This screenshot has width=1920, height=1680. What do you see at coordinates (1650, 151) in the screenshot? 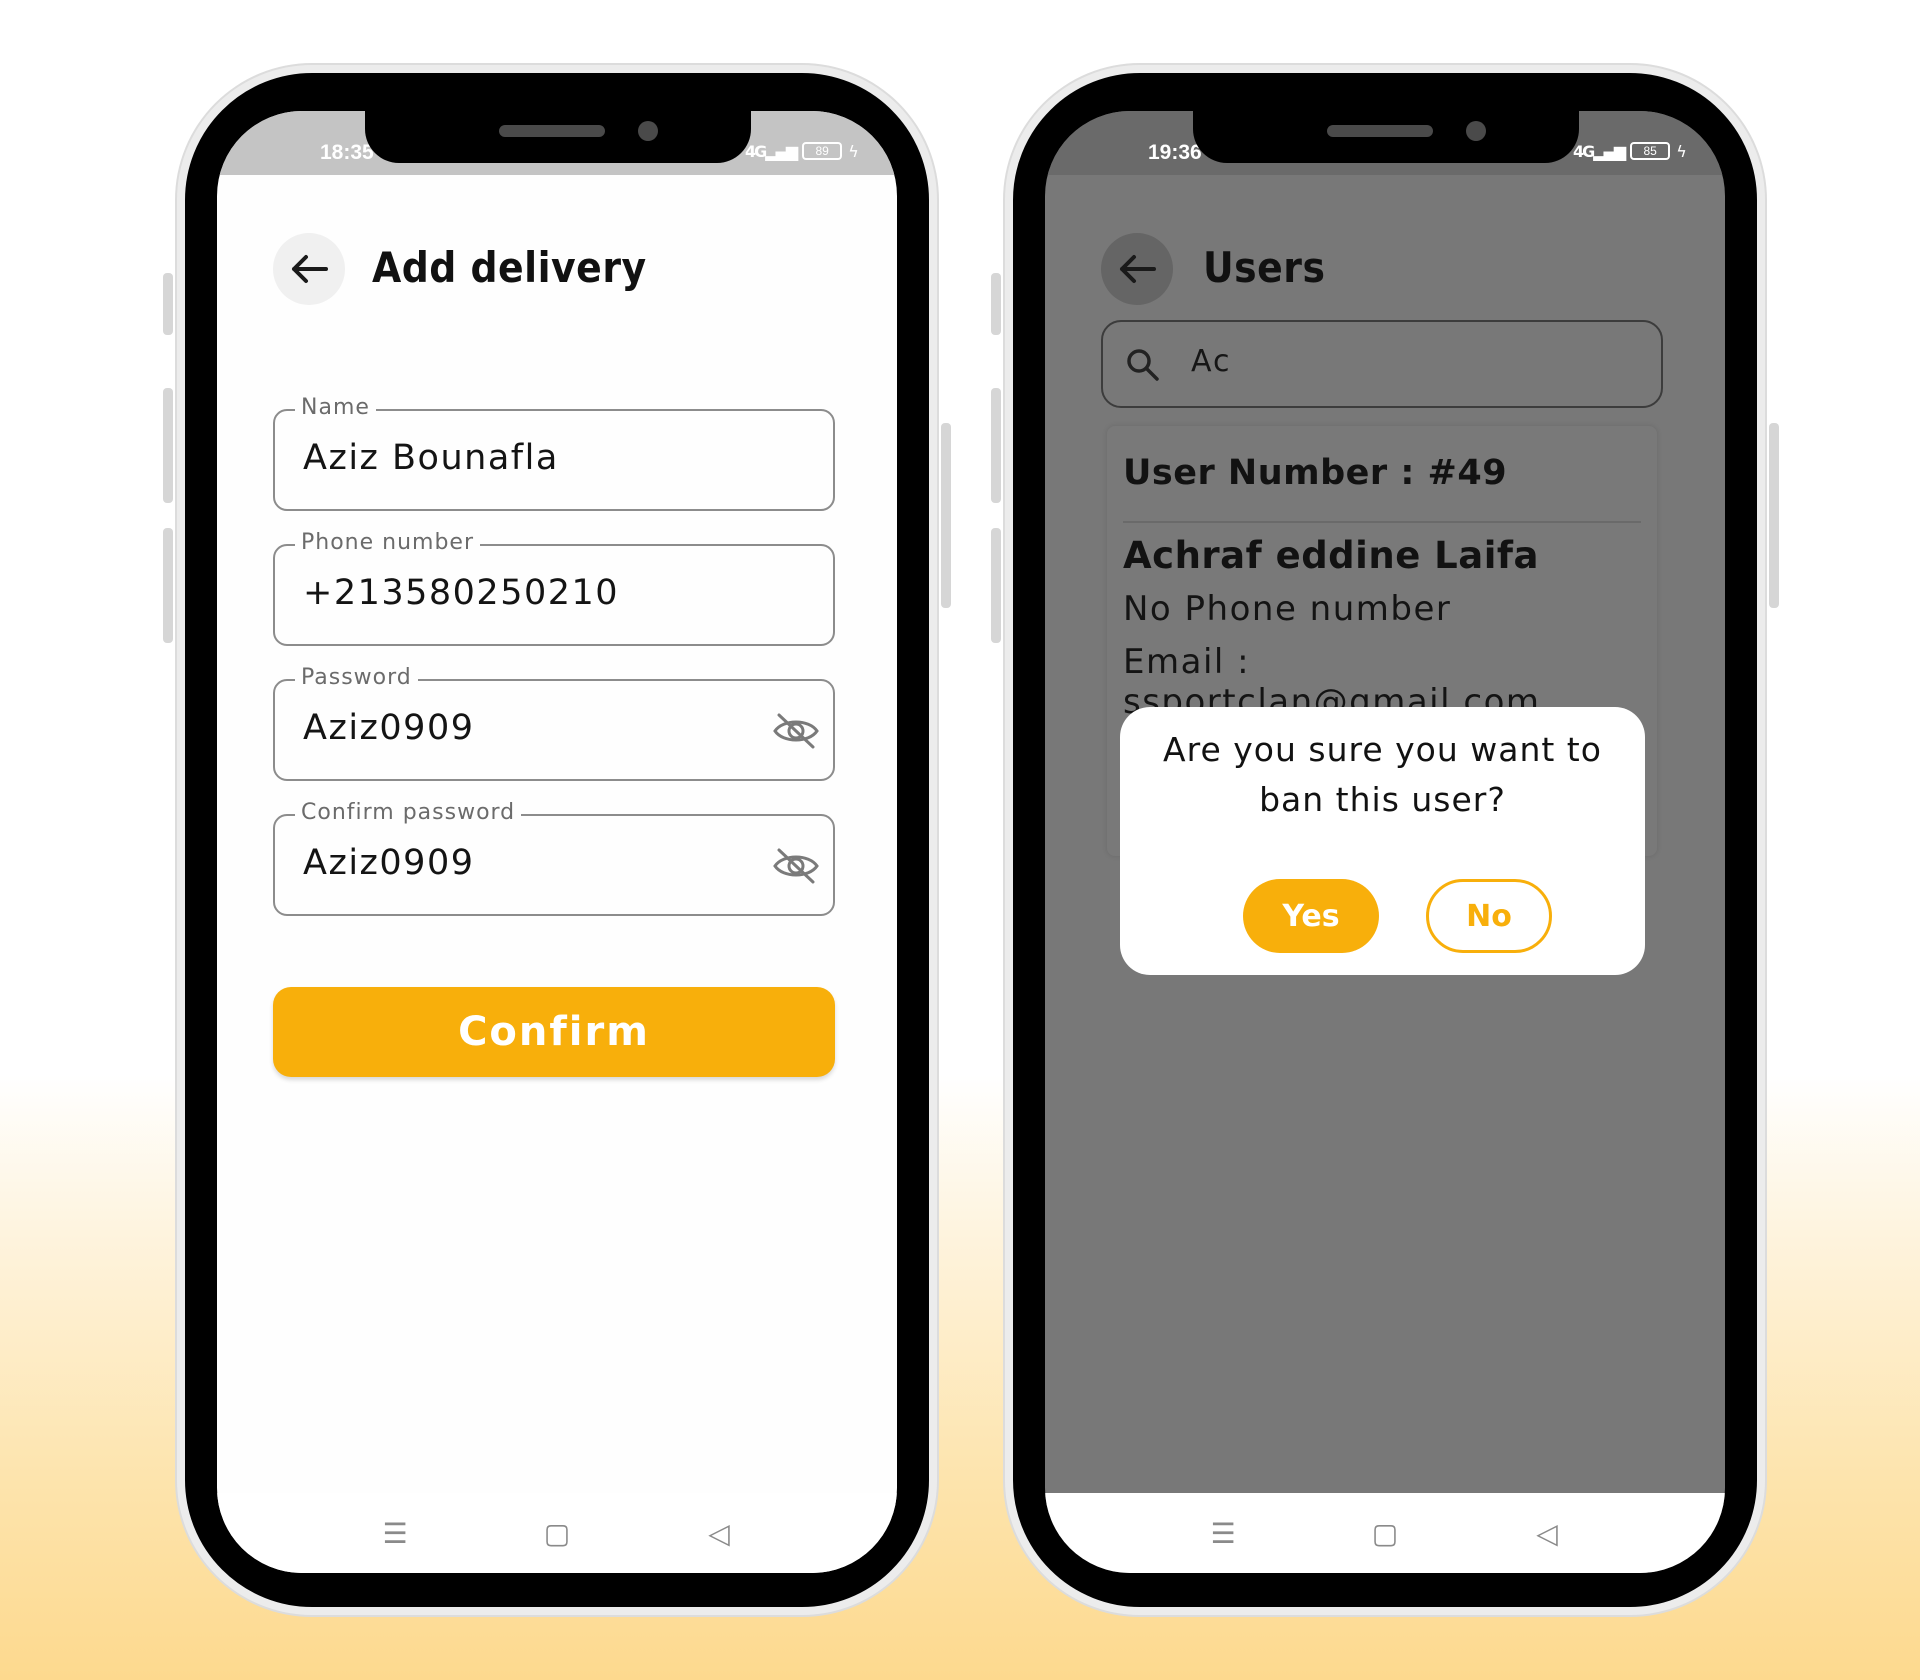
I see `battery-icon: 85` at bounding box center [1650, 151].